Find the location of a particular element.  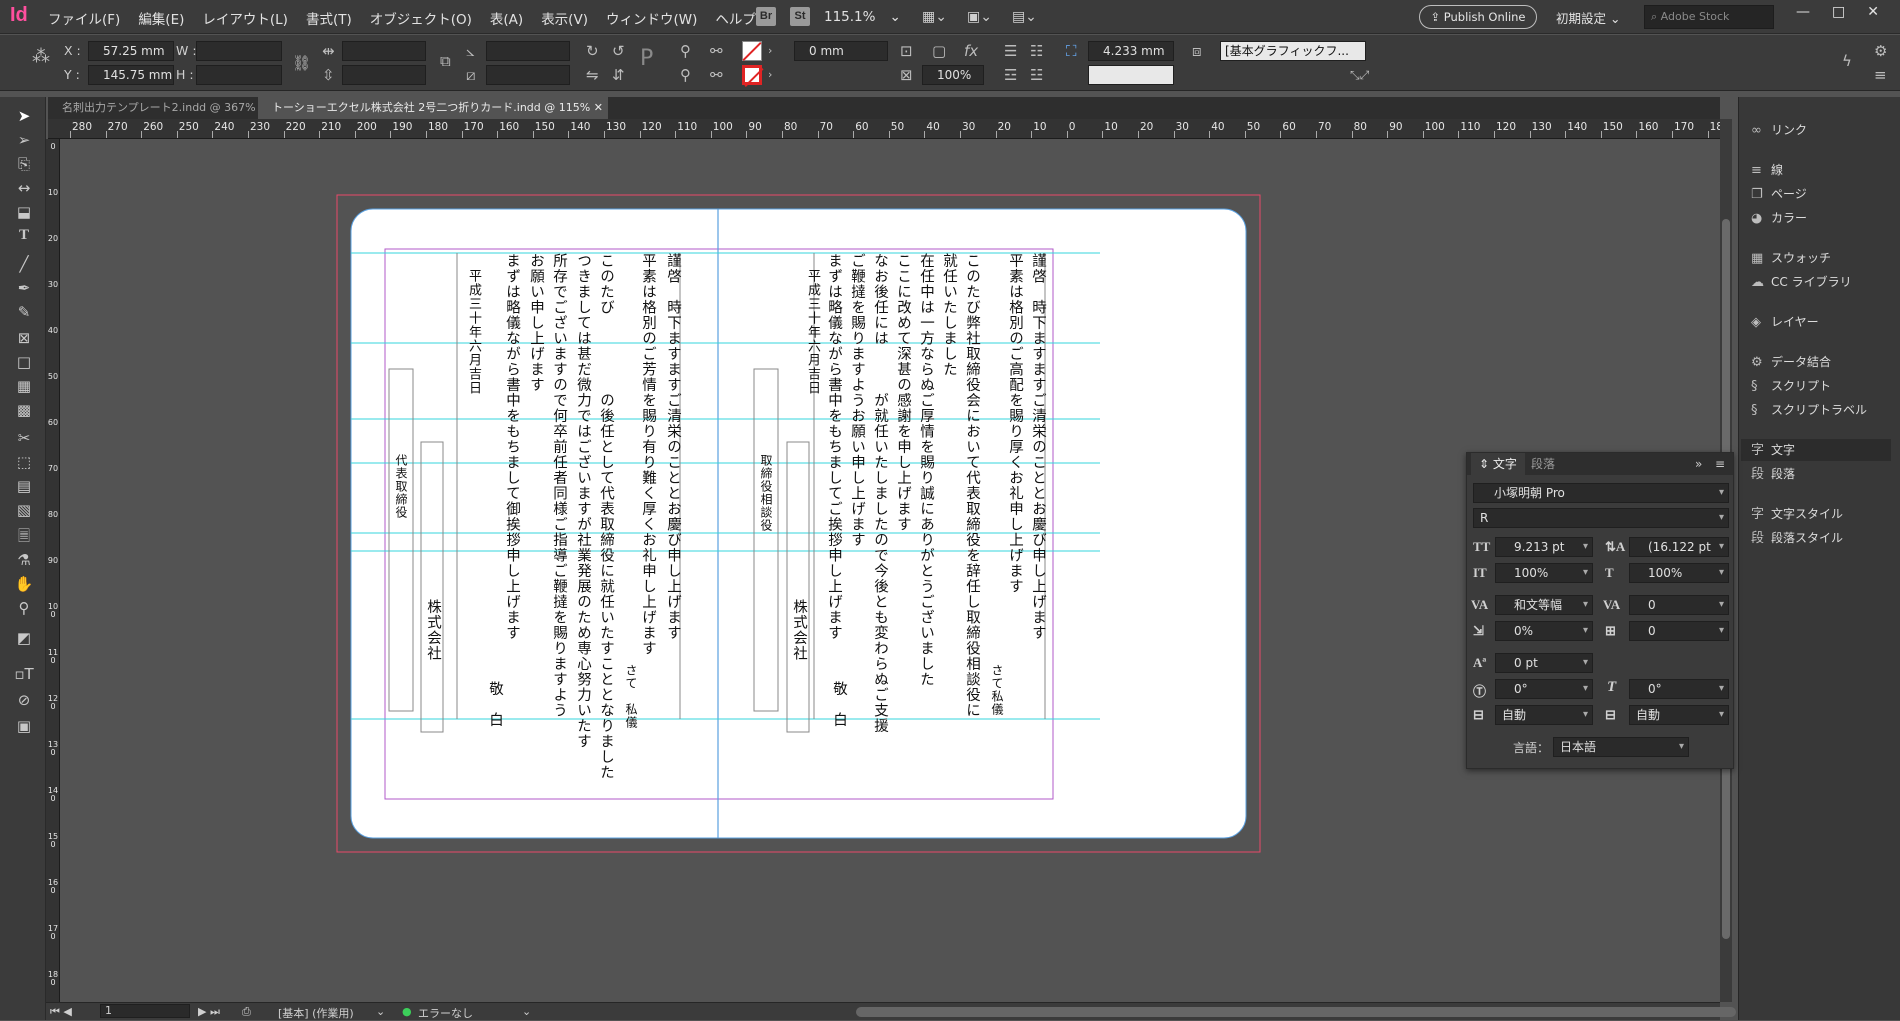

panel-paragraph-styles: 段段落スタイル is located at coordinates (1797, 538).